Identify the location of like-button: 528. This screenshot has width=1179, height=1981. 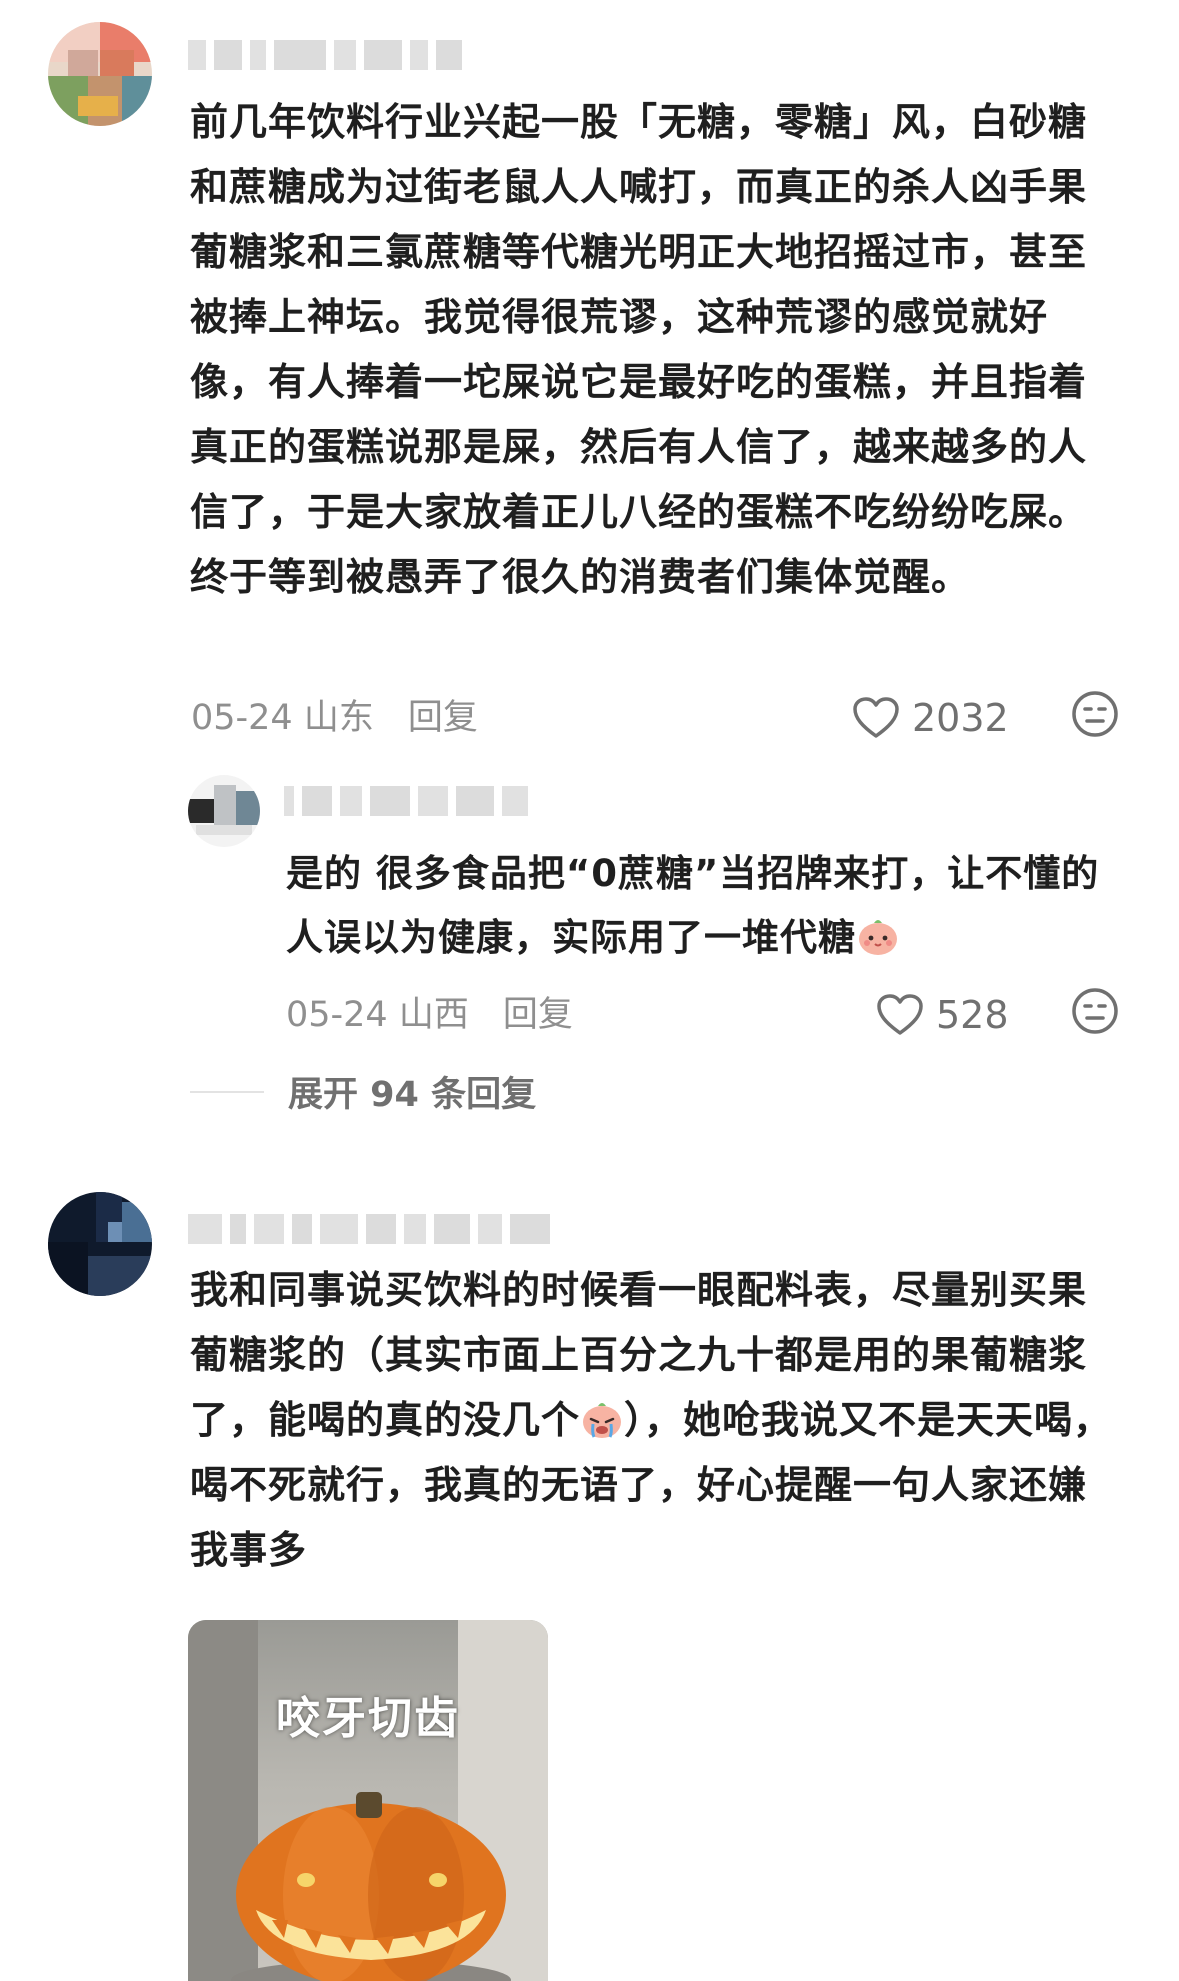
(942, 1015).